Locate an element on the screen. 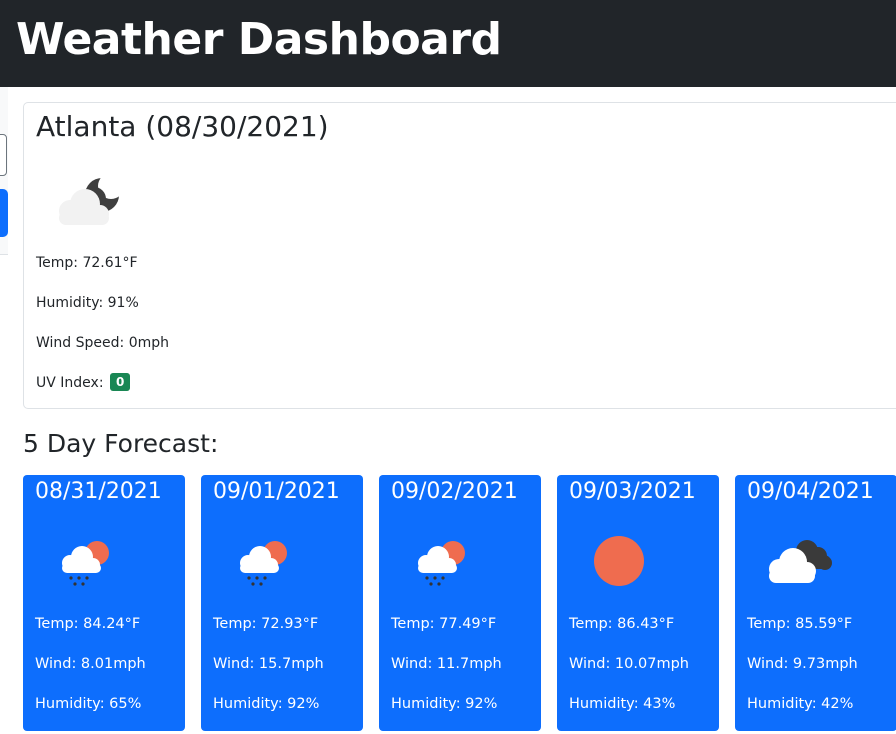 The image size is (896, 734). current-wind: Wind Speed: 0mph is located at coordinates (102, 343).